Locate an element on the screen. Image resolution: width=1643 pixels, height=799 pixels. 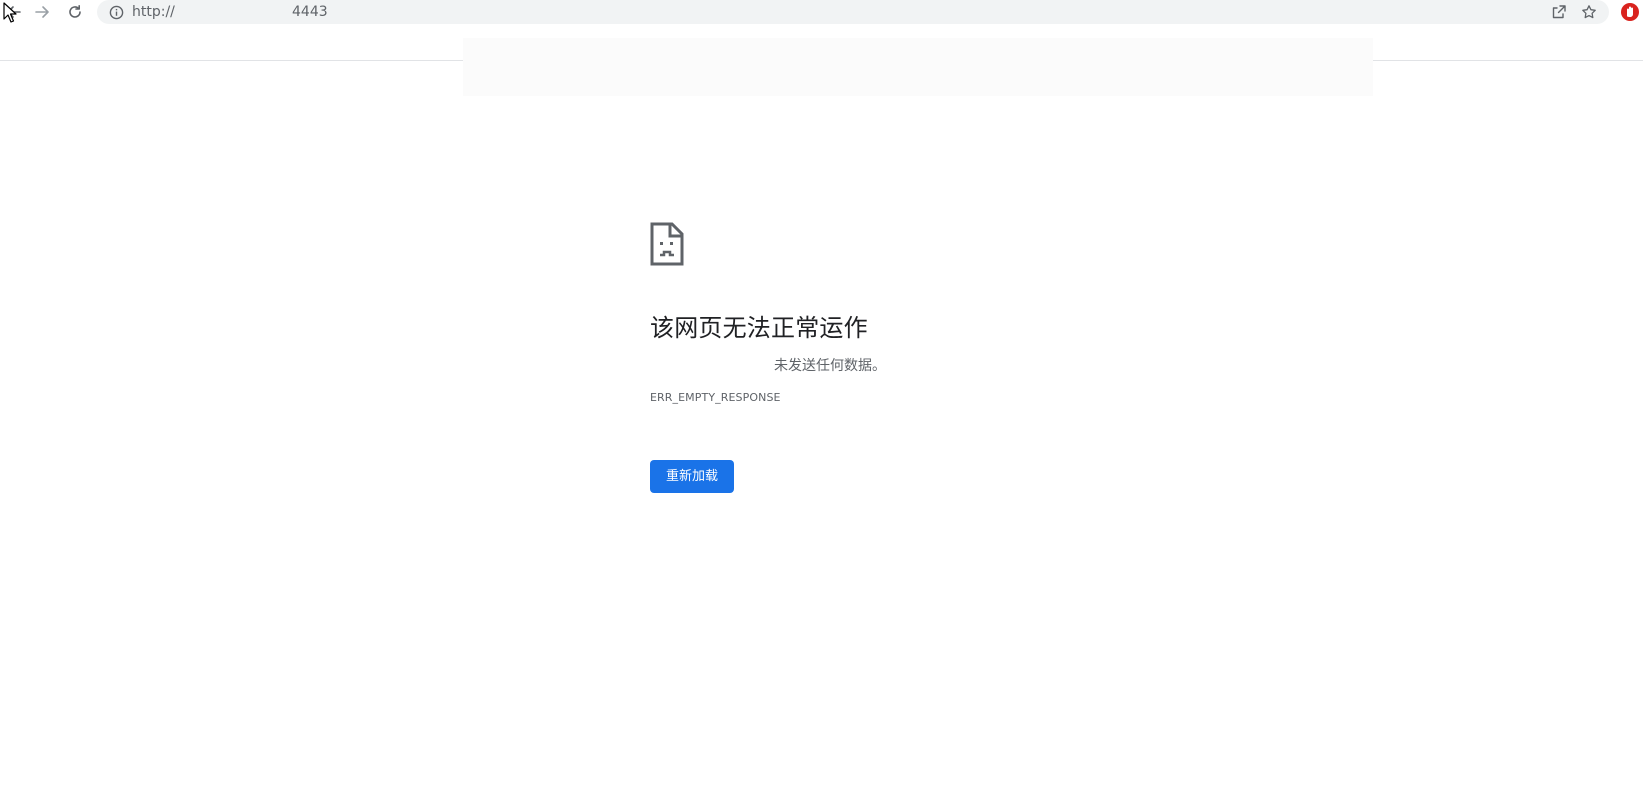
adblock-icon is located at coordinates (1630, 12).